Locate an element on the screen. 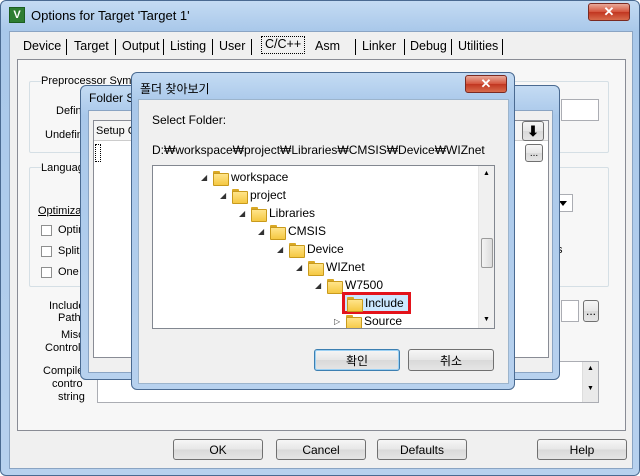  tree-item-wiznet: ◢ WIZnet is located at coordinates (330, 267).